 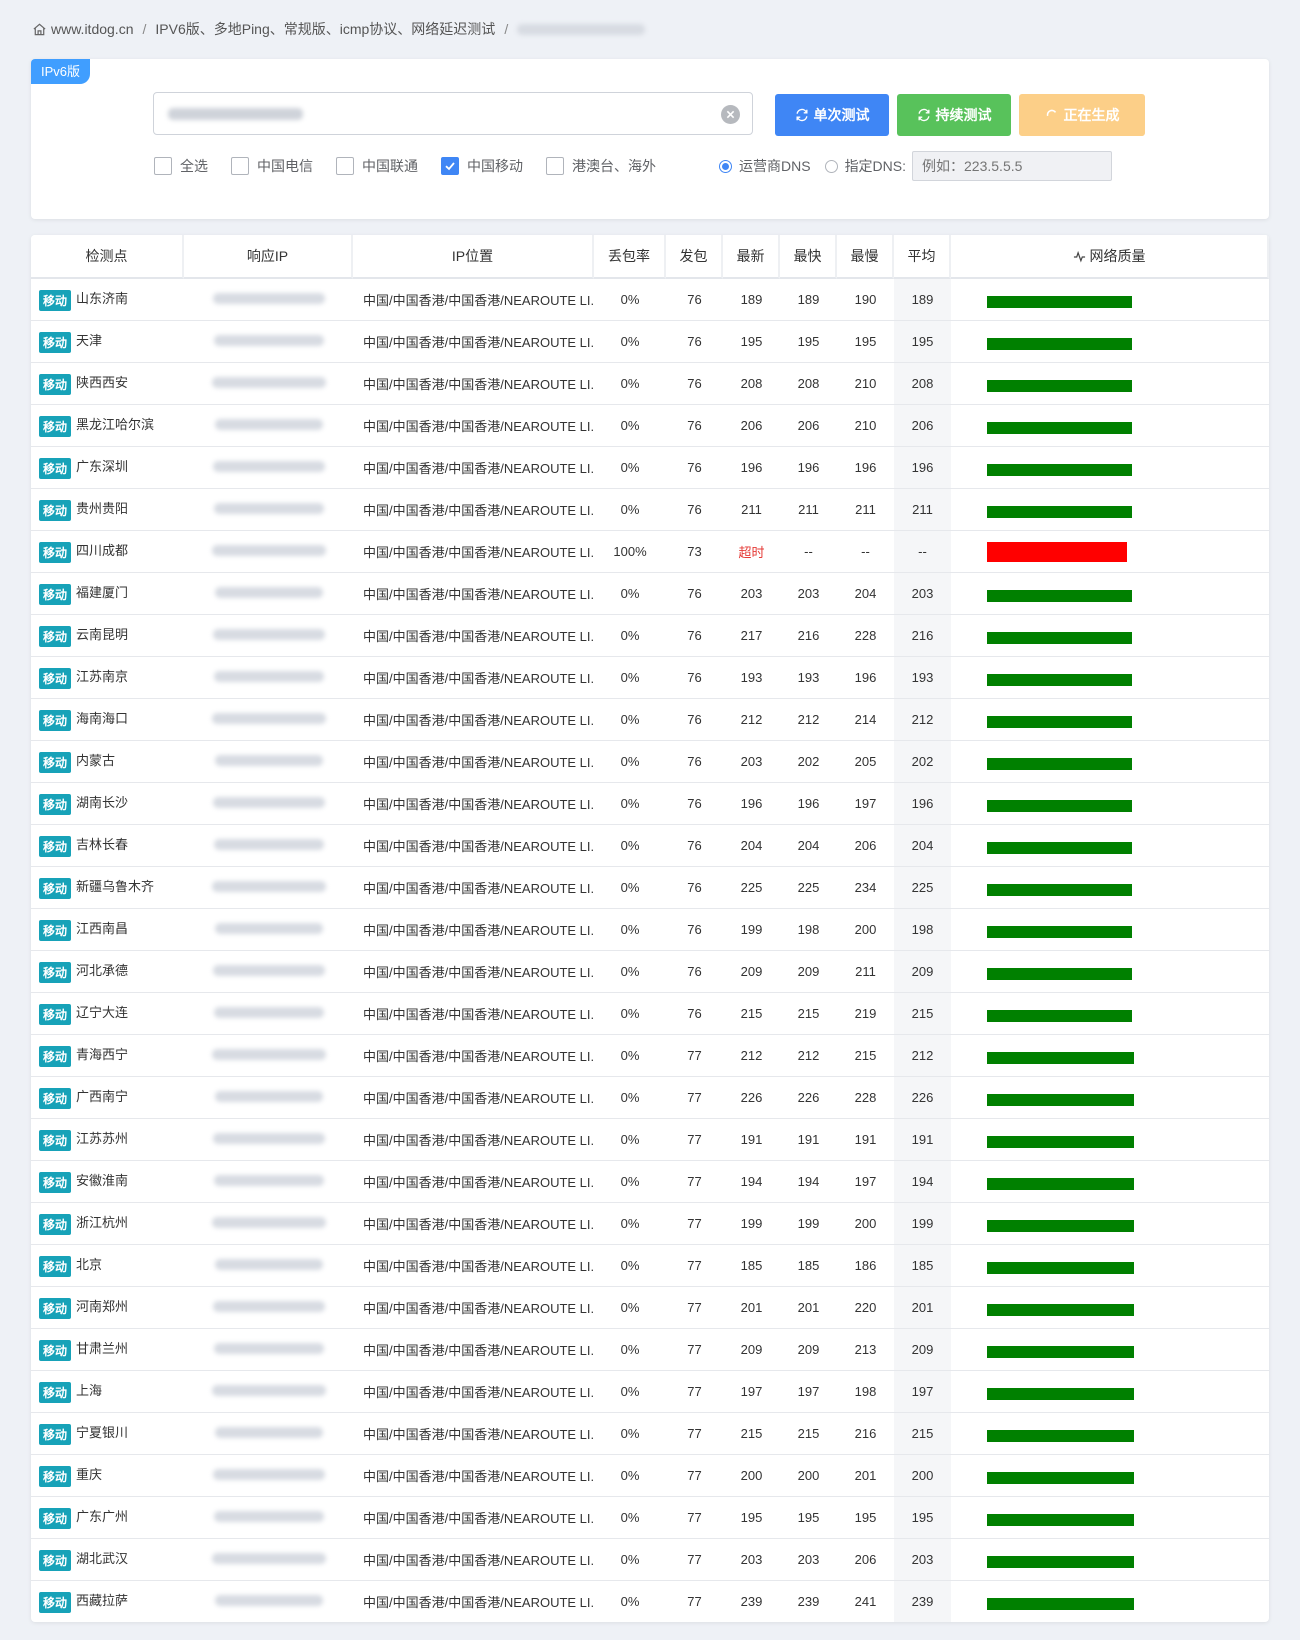 What do you see at coordinates (808, 257) in the screenshot?
I see `column-header-fastest: 最快` at bounding box center [808, 257].